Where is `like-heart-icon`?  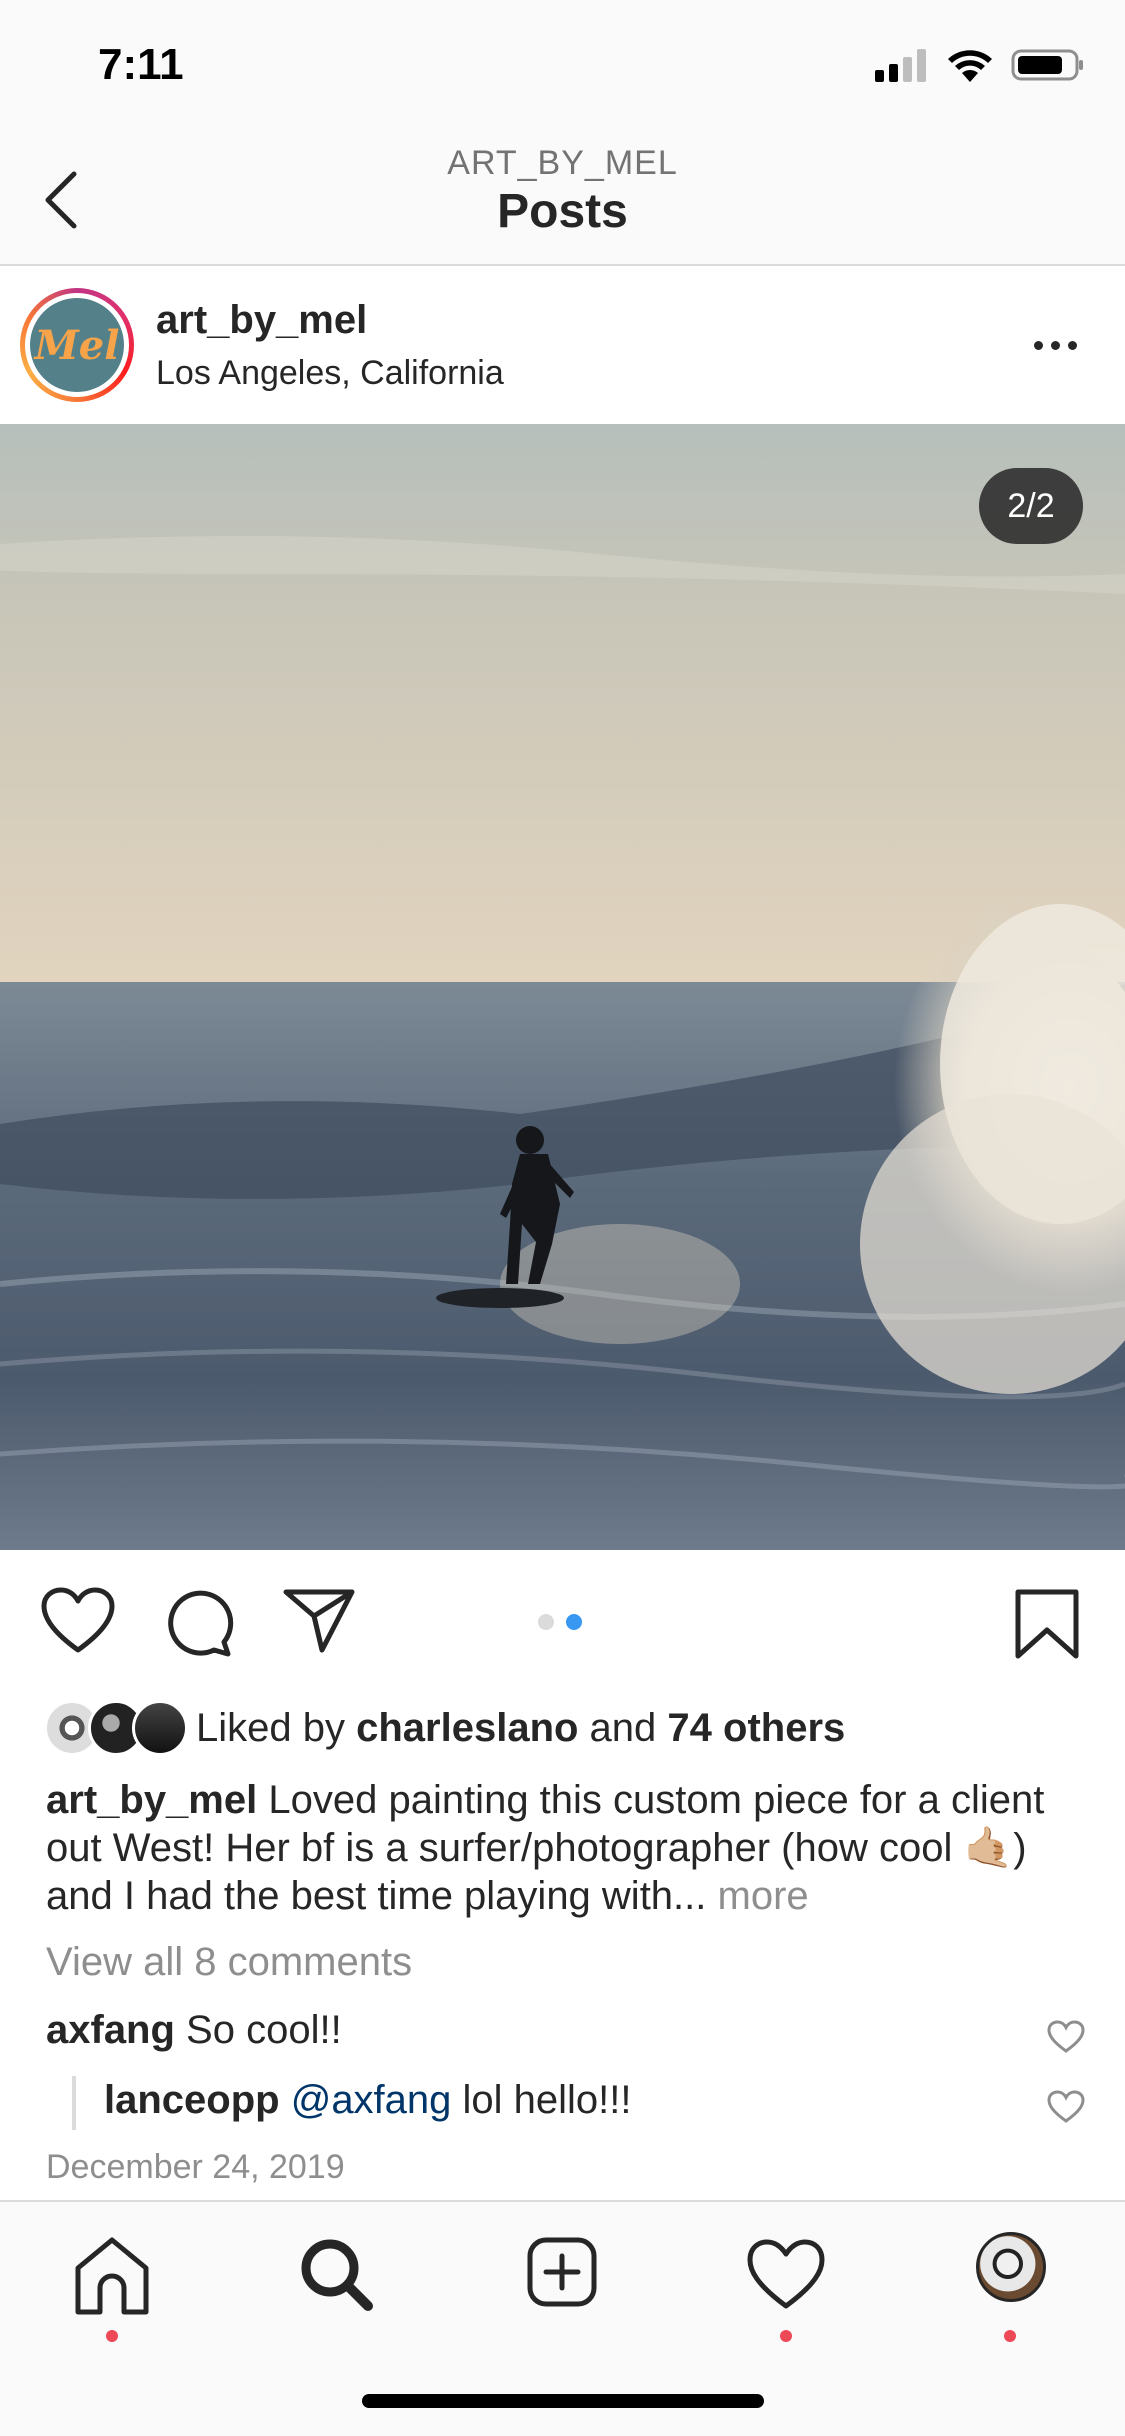 like-heart-icon is located at coordinates (78, 1621).